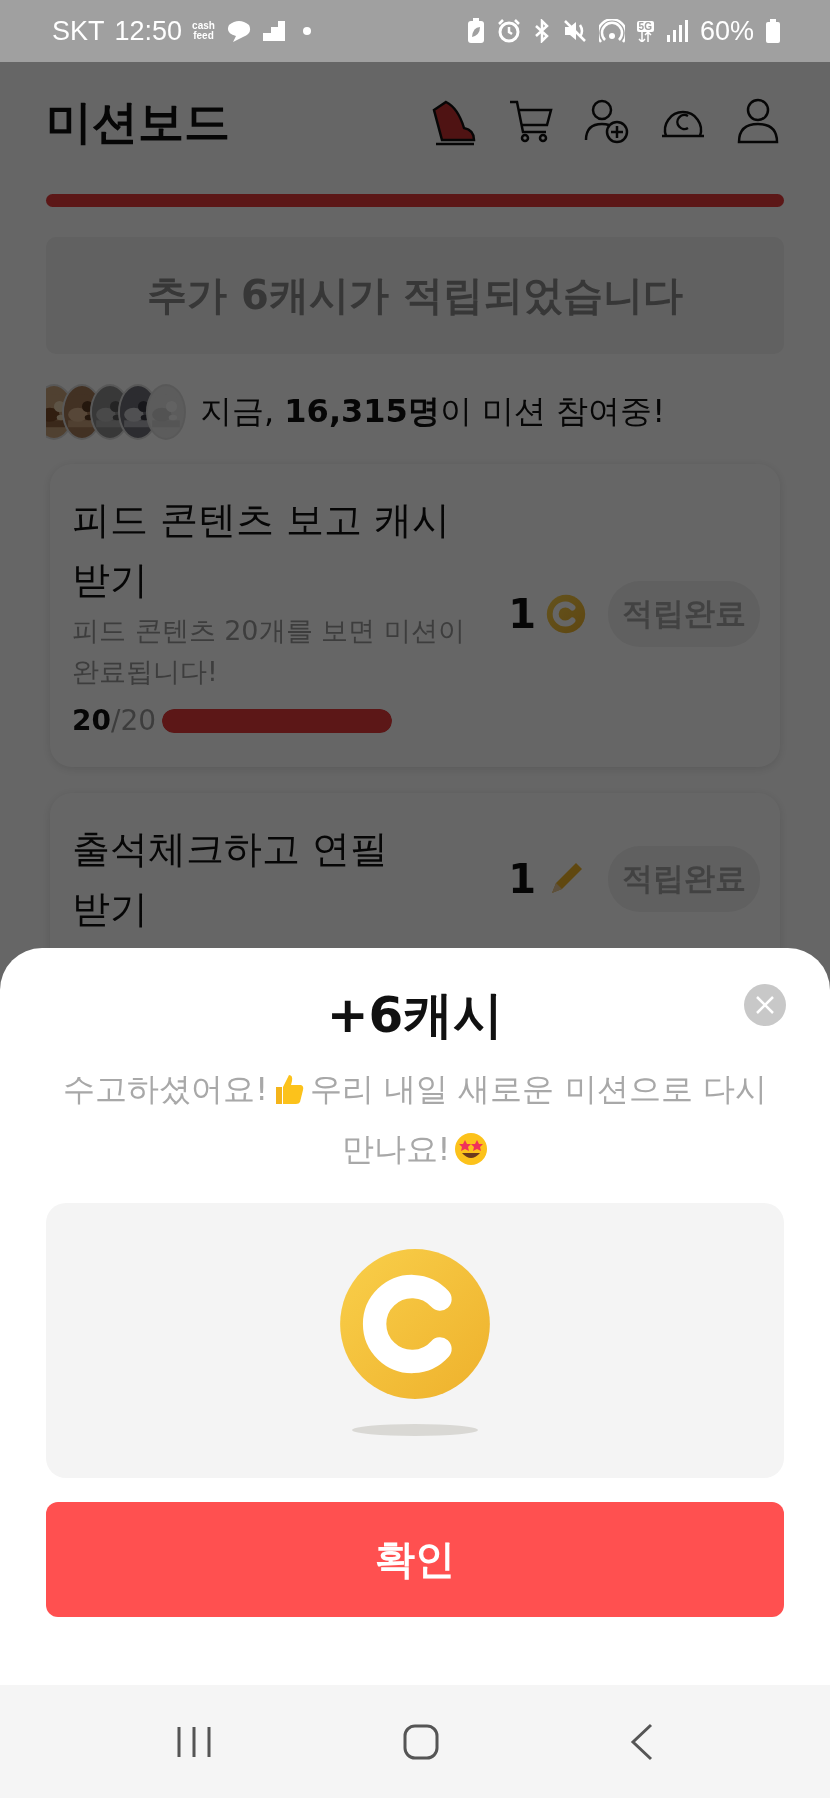 Image resolution: width=830 pixels, height=1798 pixels. I want to click on battery-icon, so click(773, 31).